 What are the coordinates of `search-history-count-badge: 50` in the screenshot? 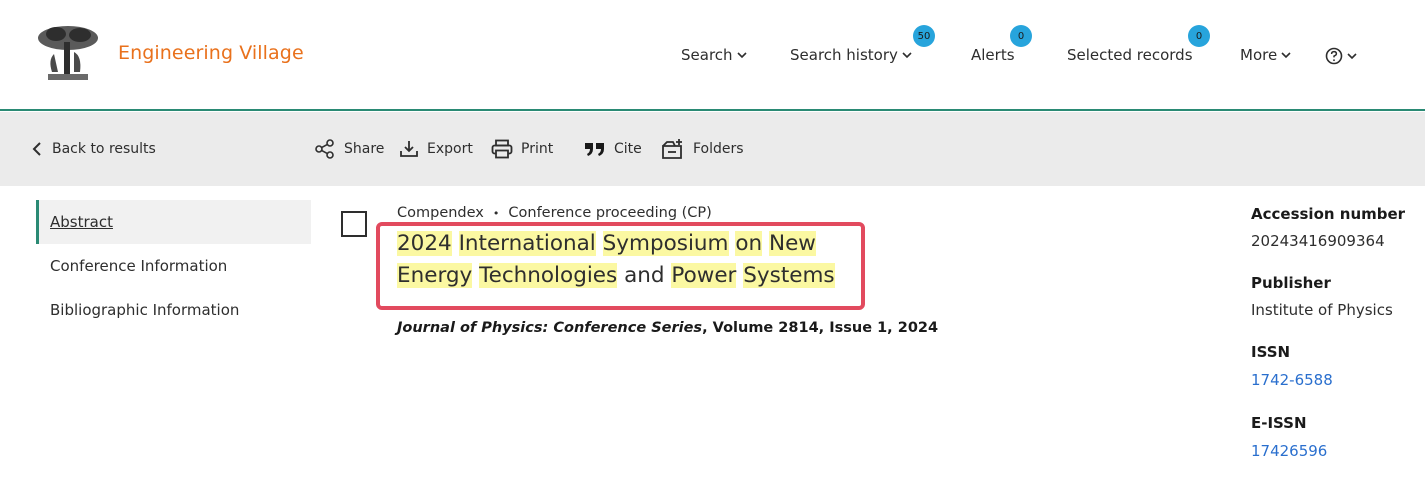 It's located at (924, 36).